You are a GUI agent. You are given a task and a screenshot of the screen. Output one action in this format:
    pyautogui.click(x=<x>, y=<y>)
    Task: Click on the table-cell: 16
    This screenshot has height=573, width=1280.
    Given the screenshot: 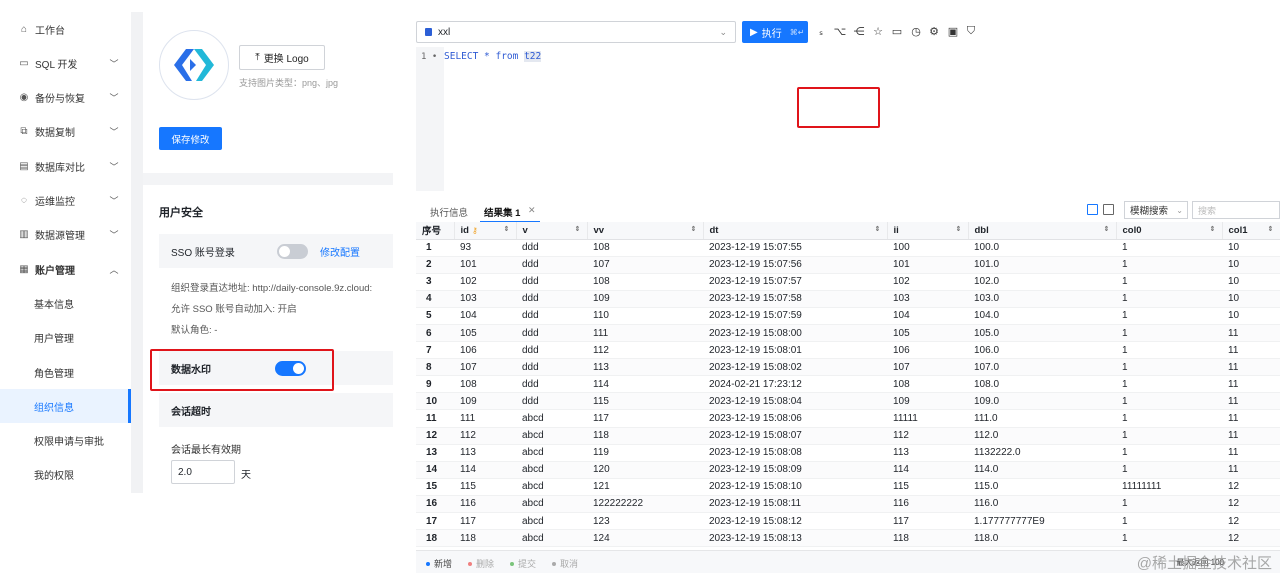 What is the action you would take?
    pyautogui.click(x=435, y=504)
    